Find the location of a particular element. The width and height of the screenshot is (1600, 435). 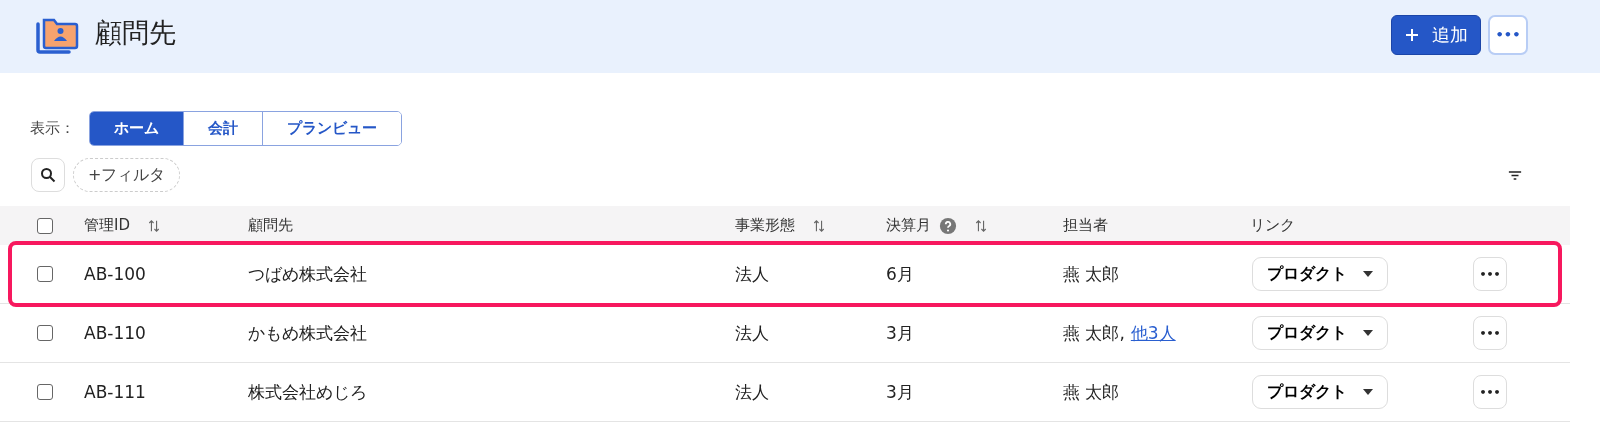

table-row: AB-111 株式会社めじろ 法人 3月 燕 太郎 プロダクト ••• is located at coordinates (785, 392).